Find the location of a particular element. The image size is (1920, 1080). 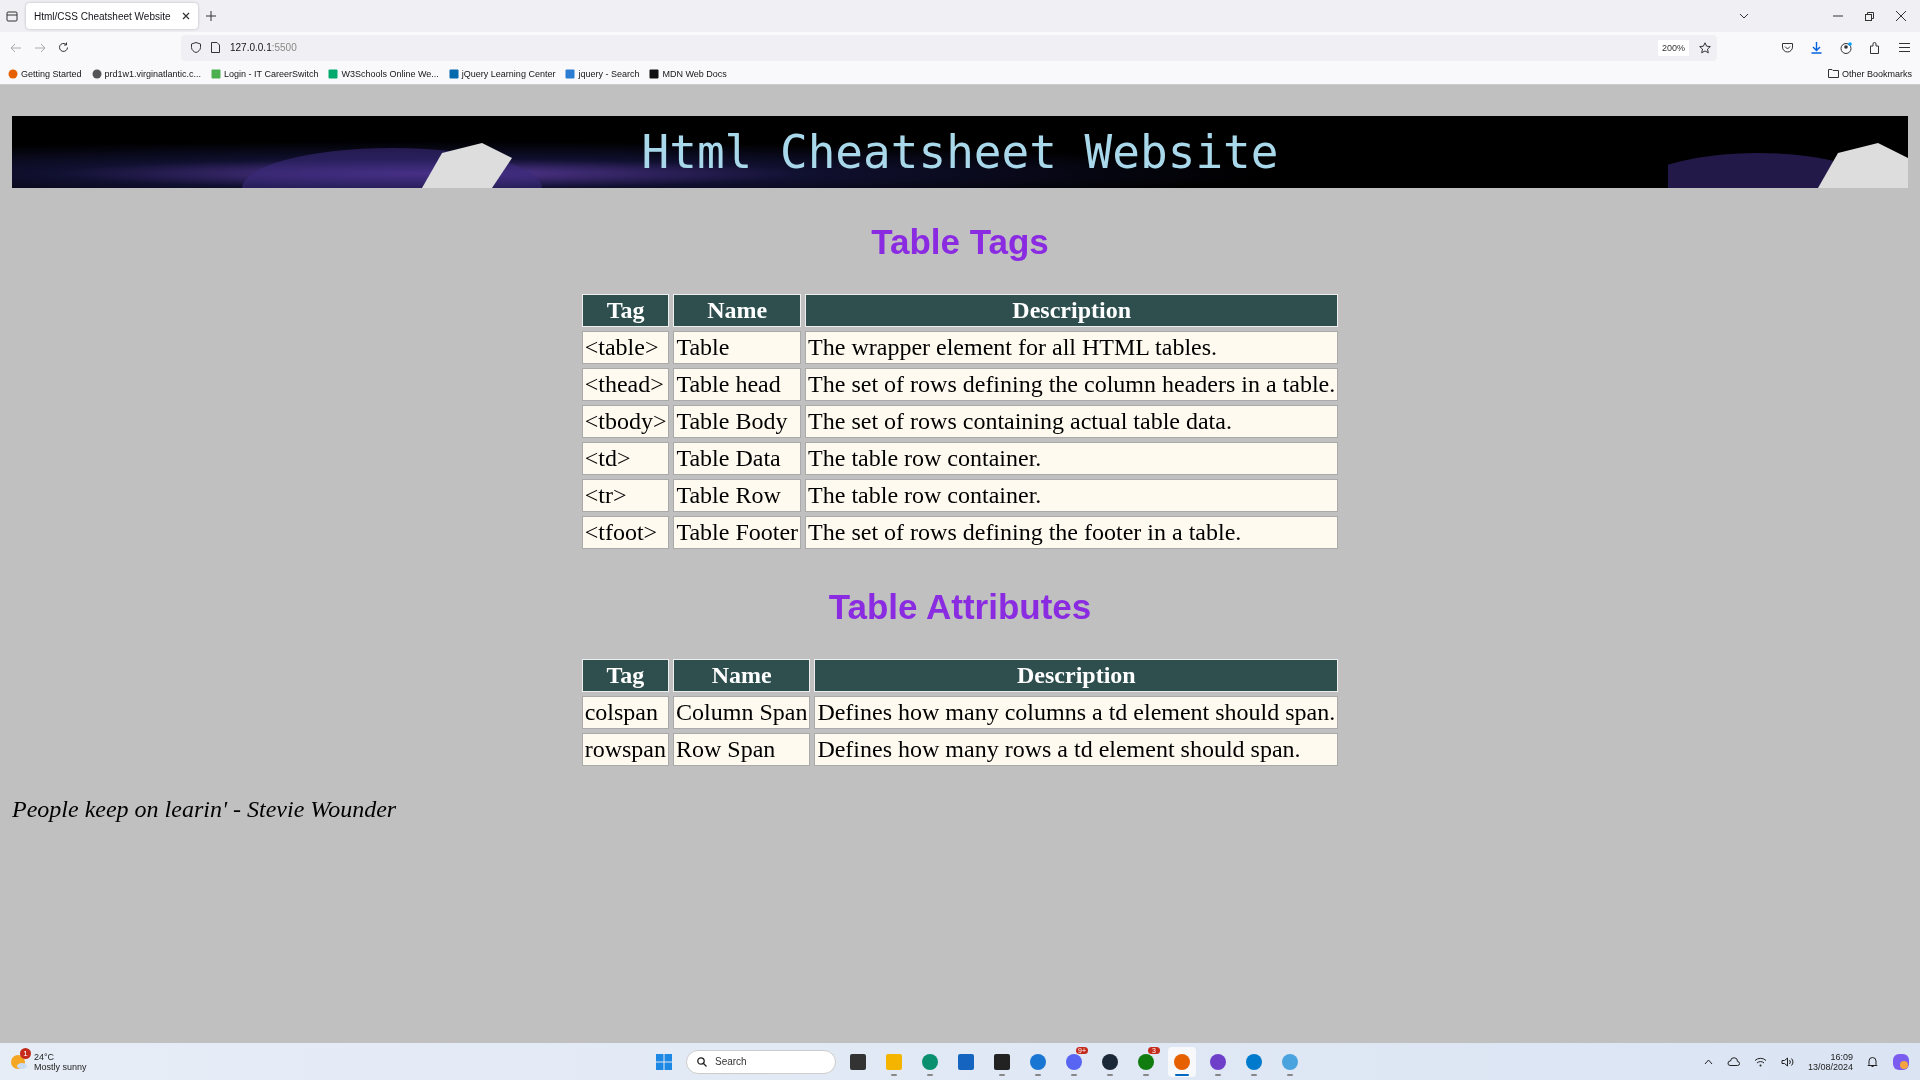

bookmark-folder: Other Bookmarks is located at coordinates (1869, 73).